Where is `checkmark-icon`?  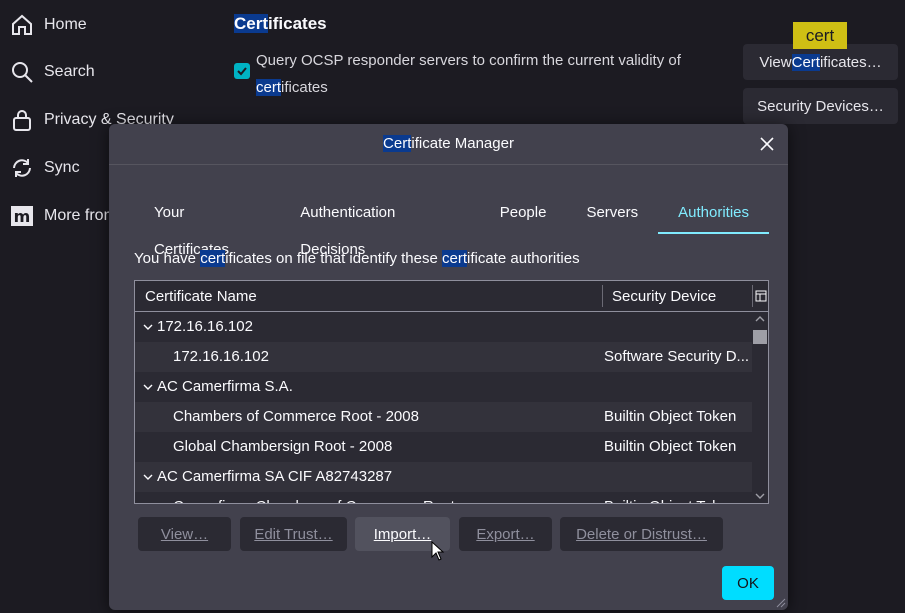
checkmark-icon is located at coordinates (242, 71).